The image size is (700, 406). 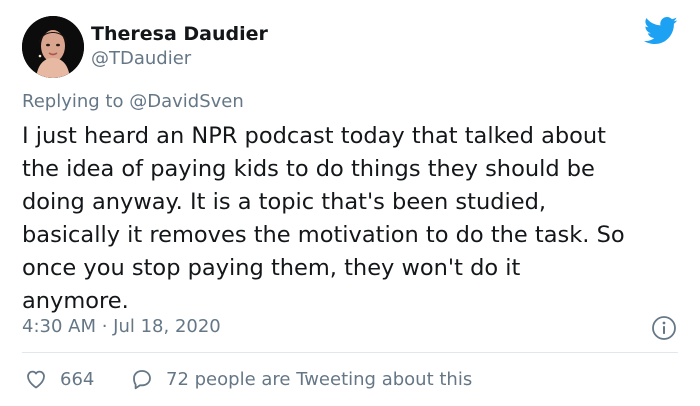 I want to click on author-handle: @TDaudier, so click(x=141, y=59).